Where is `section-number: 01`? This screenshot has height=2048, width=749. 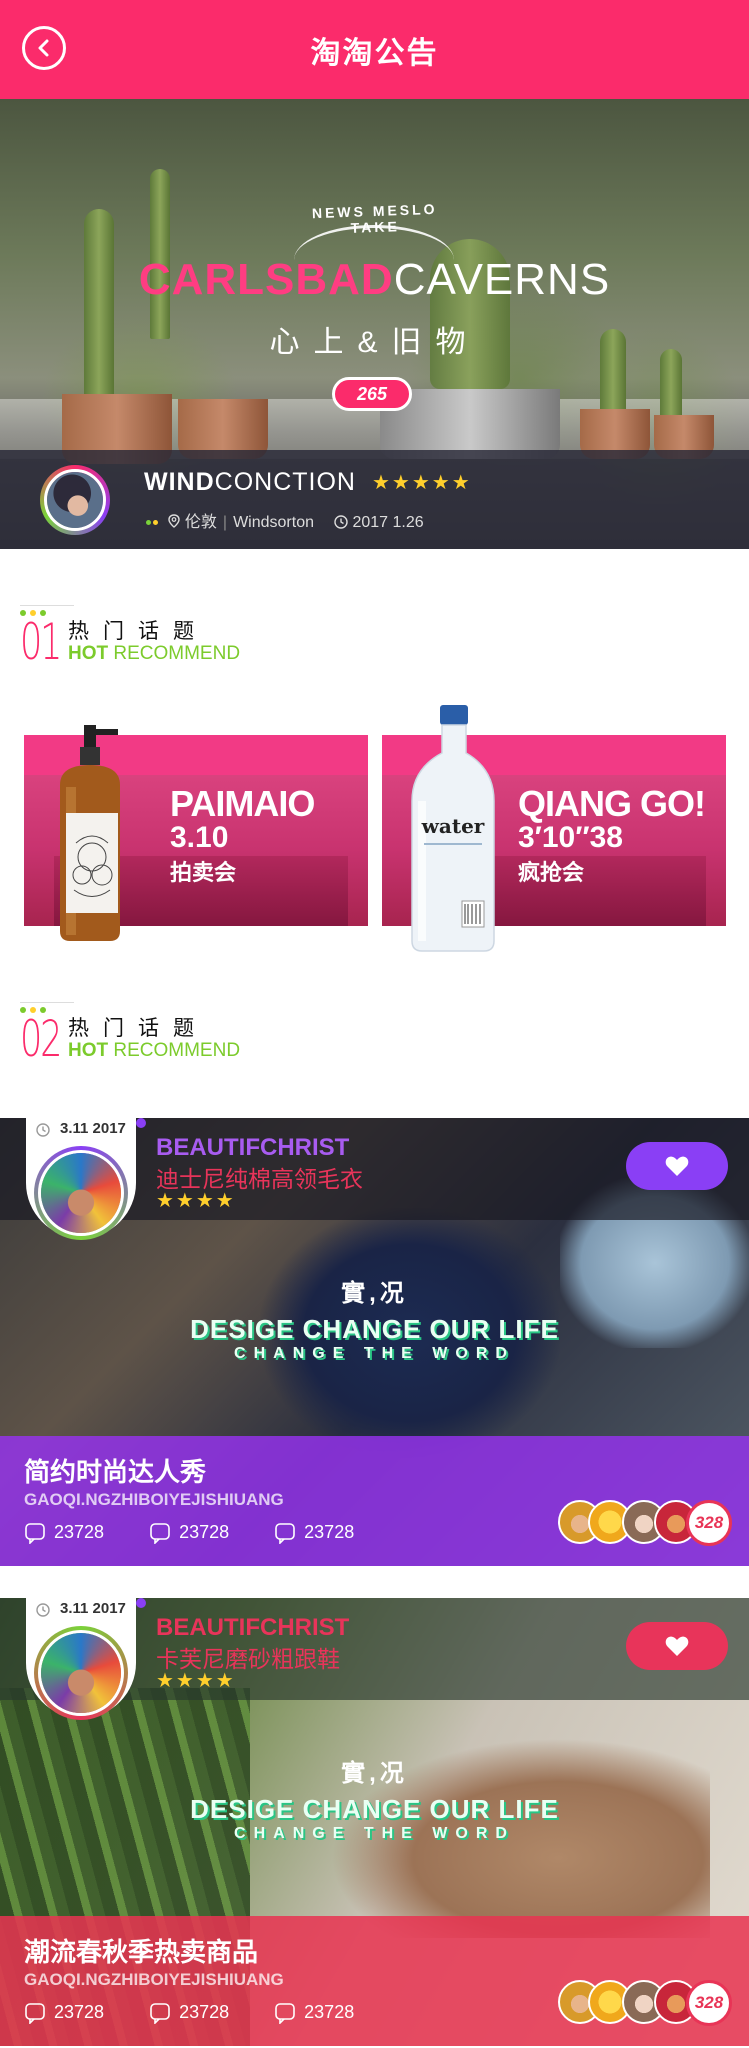
section-number: 01 is located at coordinates (41, 642).